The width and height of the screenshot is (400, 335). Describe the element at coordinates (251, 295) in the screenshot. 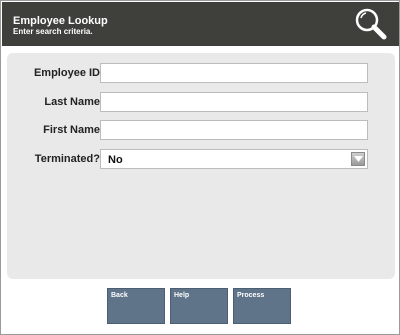

I see `process-button-label: Process` at that location.